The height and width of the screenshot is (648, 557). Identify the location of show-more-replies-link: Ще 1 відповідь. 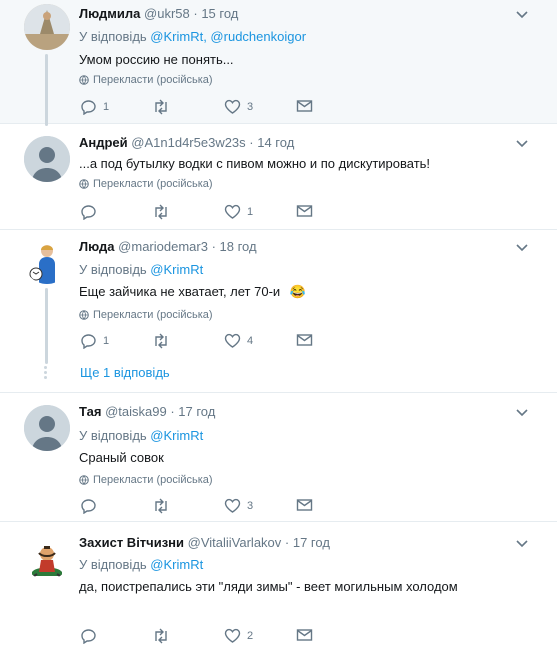
(125, 372).